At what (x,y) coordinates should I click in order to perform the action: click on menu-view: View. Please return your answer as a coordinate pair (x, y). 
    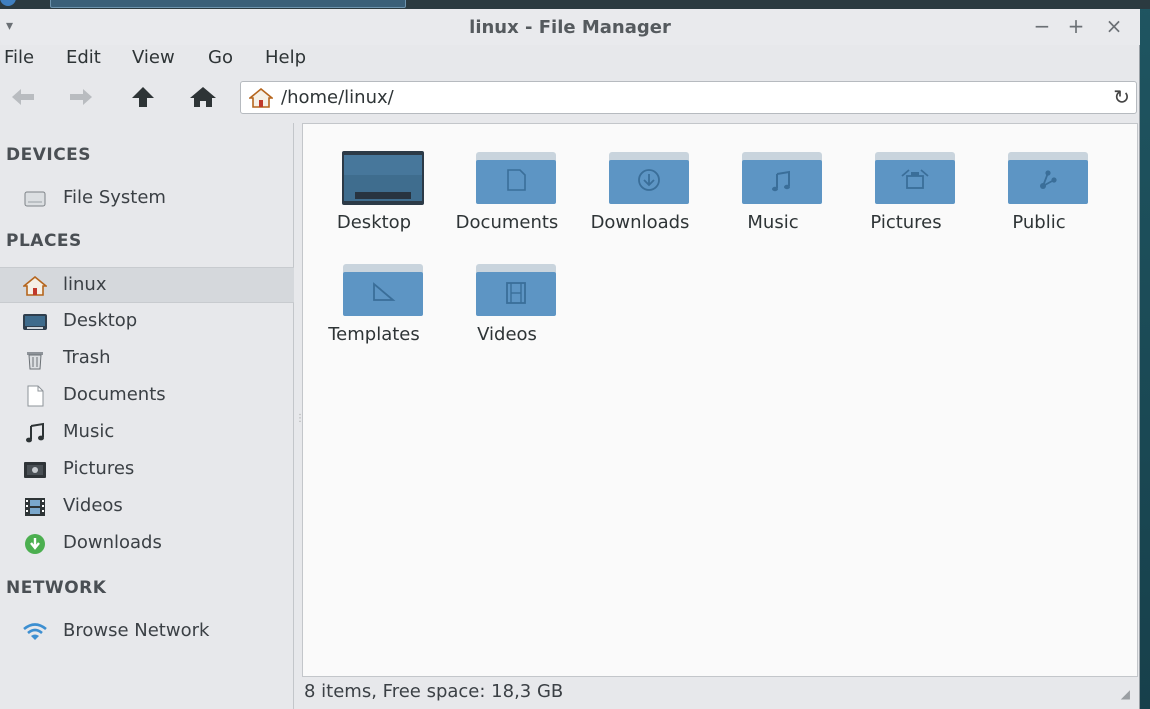
    Looking at the image, I should click on (153, 57).